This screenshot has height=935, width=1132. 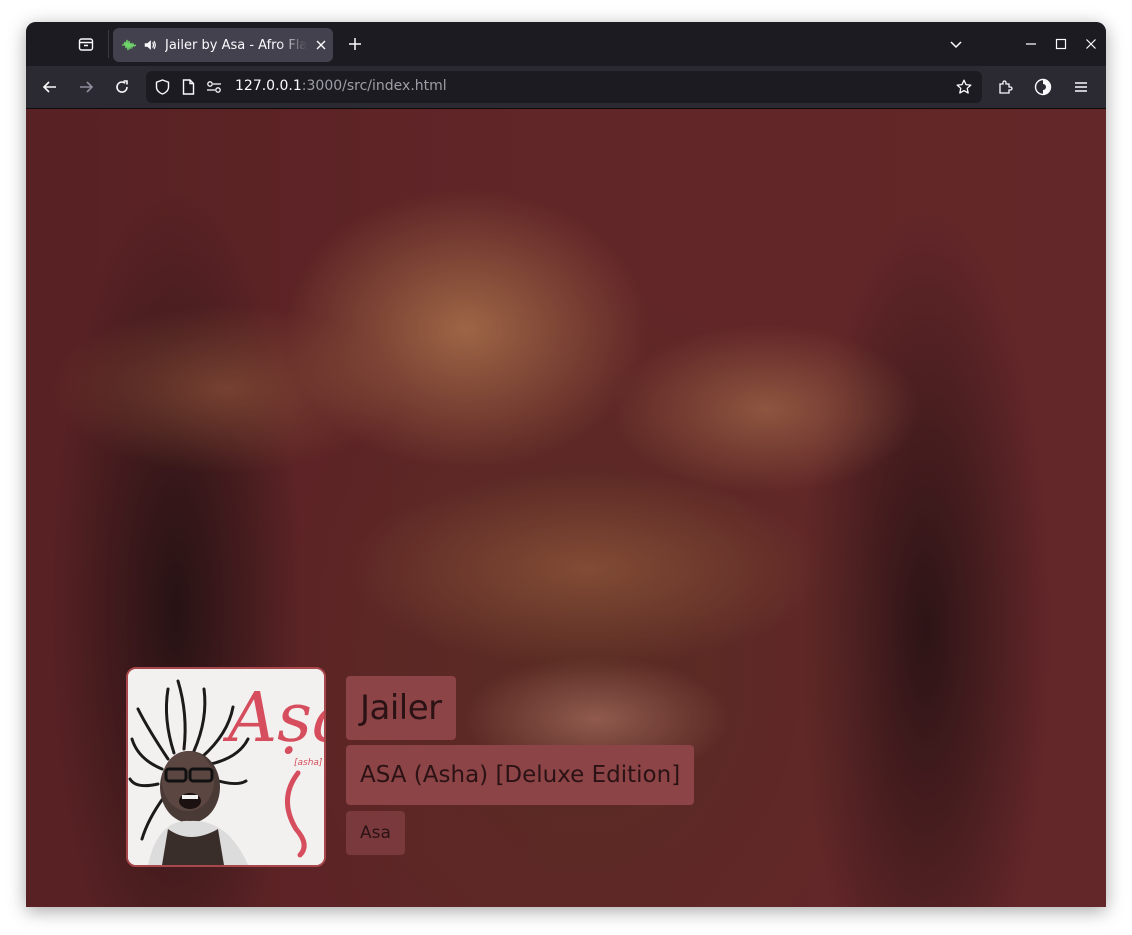 I want to click on plus-icon, so click(x=355, y=44).